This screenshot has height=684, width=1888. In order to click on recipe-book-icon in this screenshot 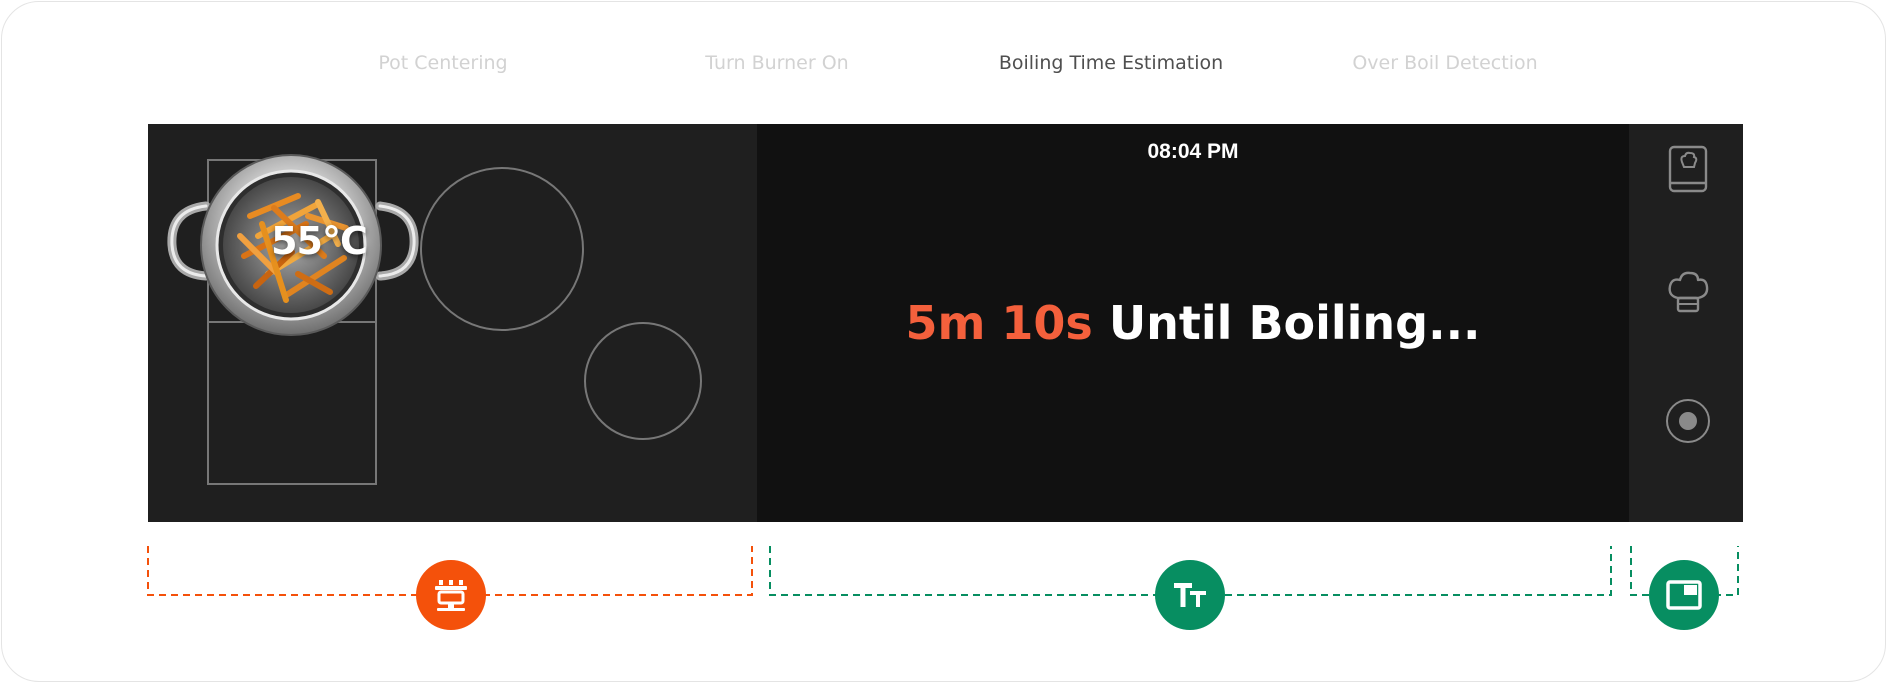, I will do `click(1688, 169)`.